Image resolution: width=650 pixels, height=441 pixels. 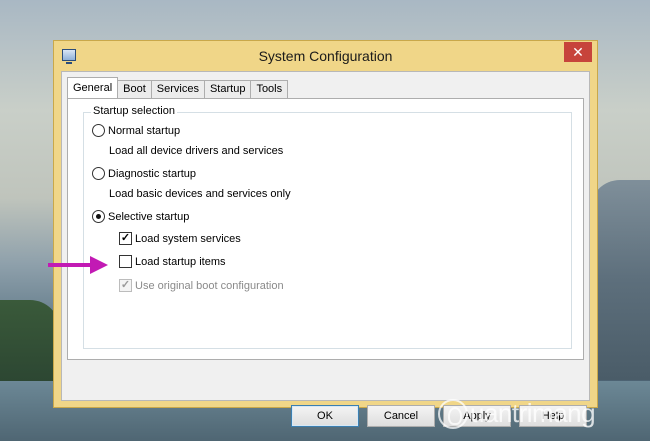 I want to click on selective-startup-label: Selective startup, so click(x=149, y=216).